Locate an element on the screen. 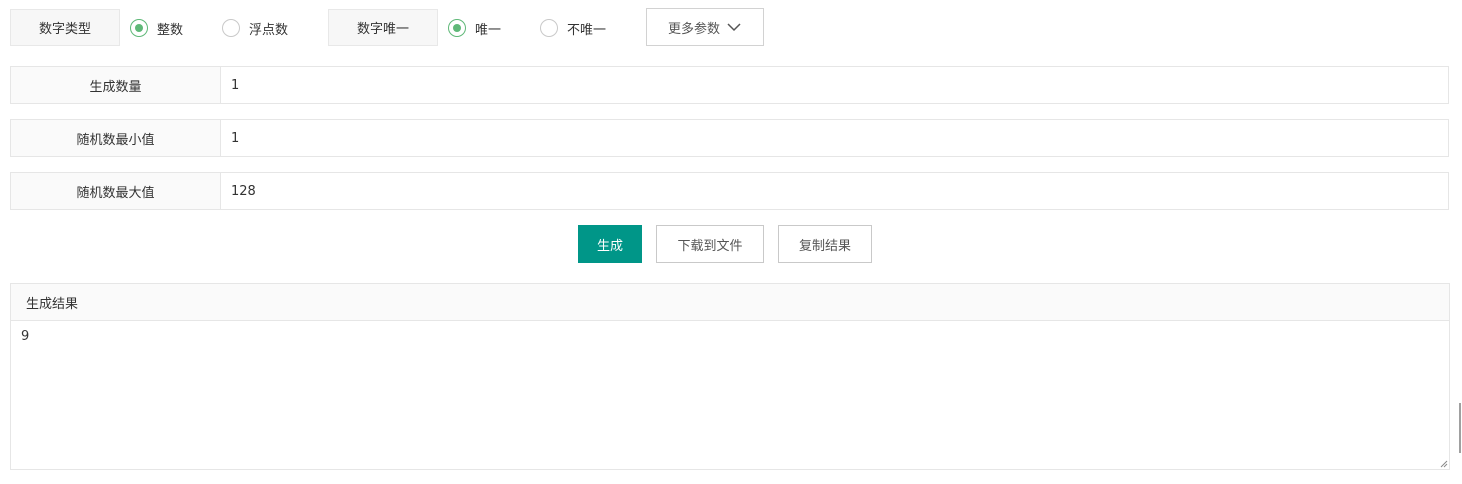  result-header: 生成结果 is located at coordinates (730, 302).